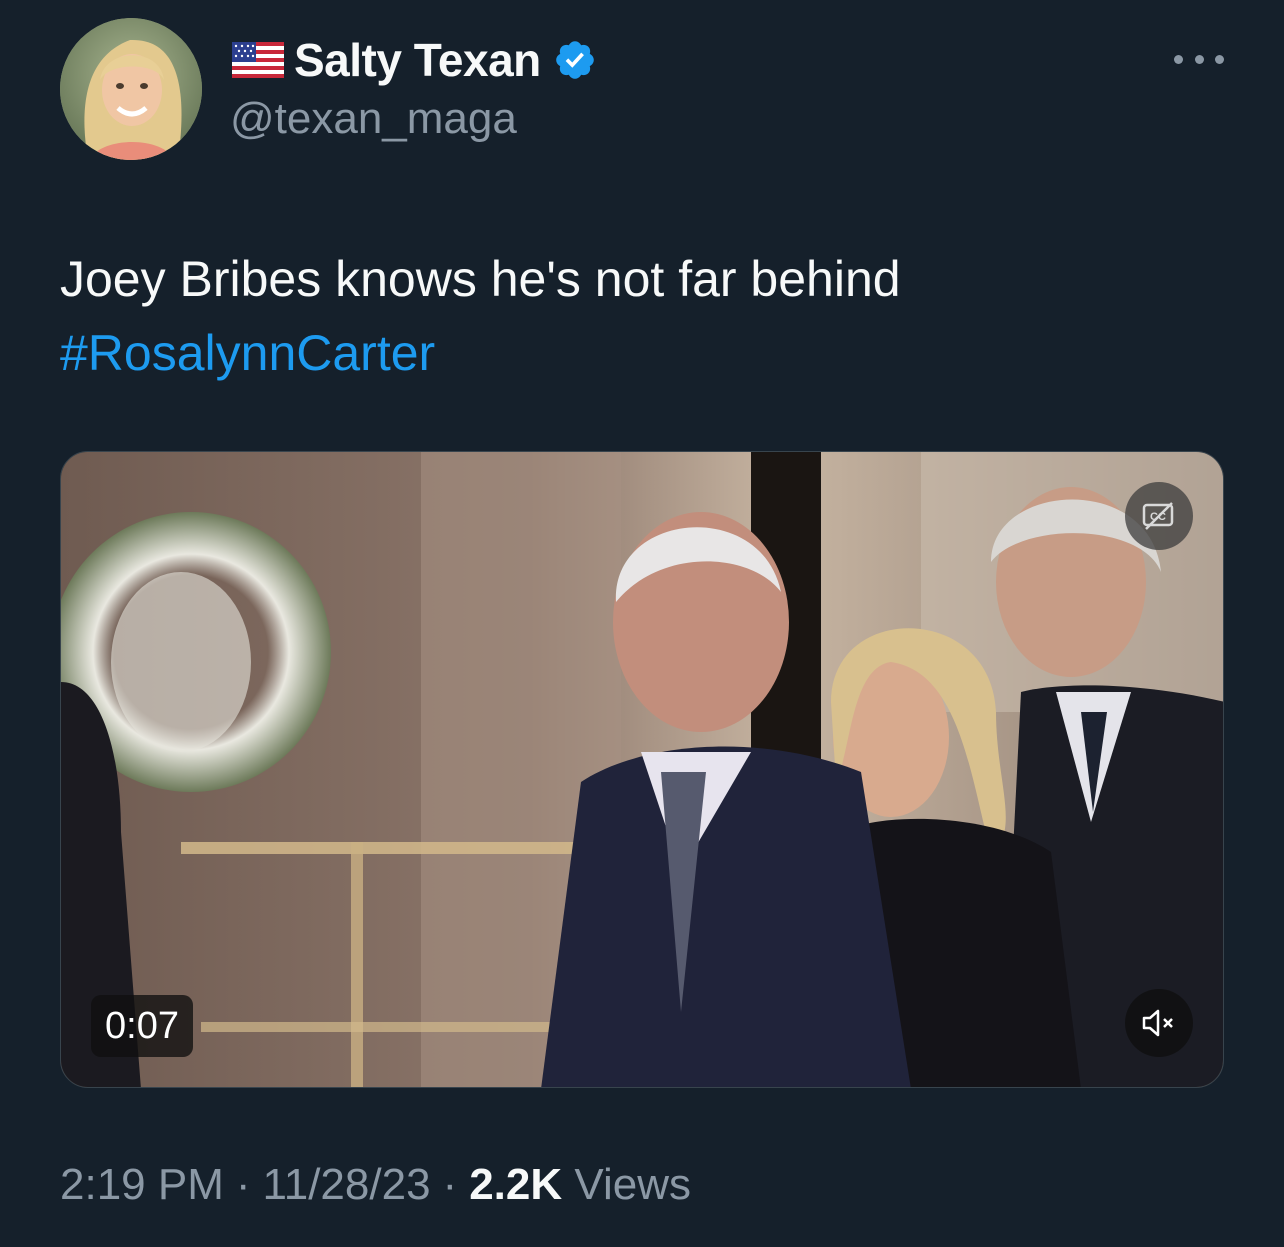 The width and height of the screenshot is (1284, 1247). I want to click on muted-speaker-icon, so click(1159, 1023).